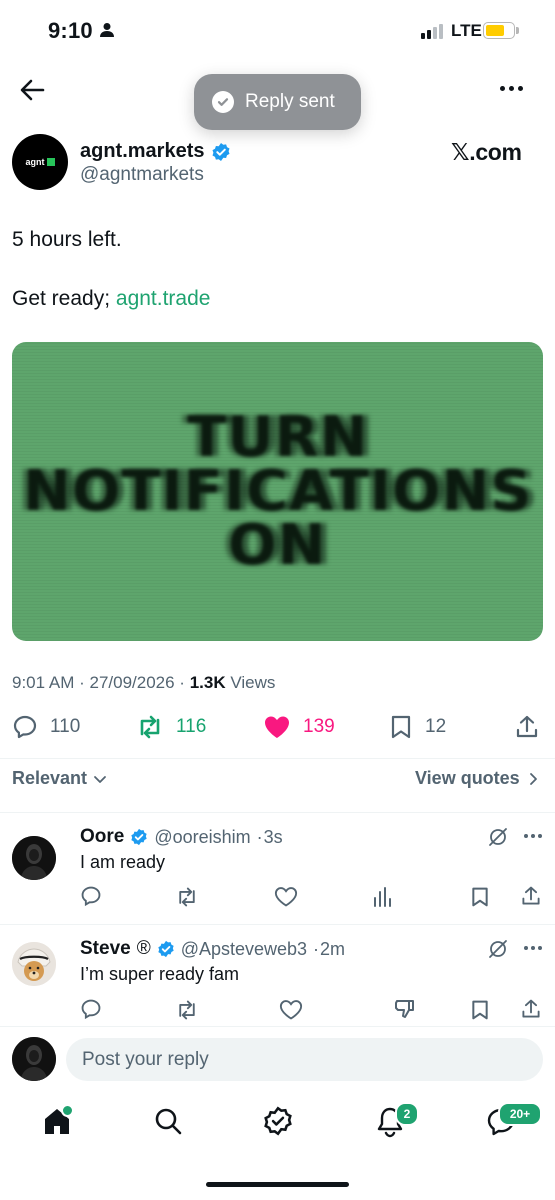  What do you see at coordinates (132, 682) in the screenshot?
I see `tweet-date: 27/09/2026` at bounding box center [132, 682].